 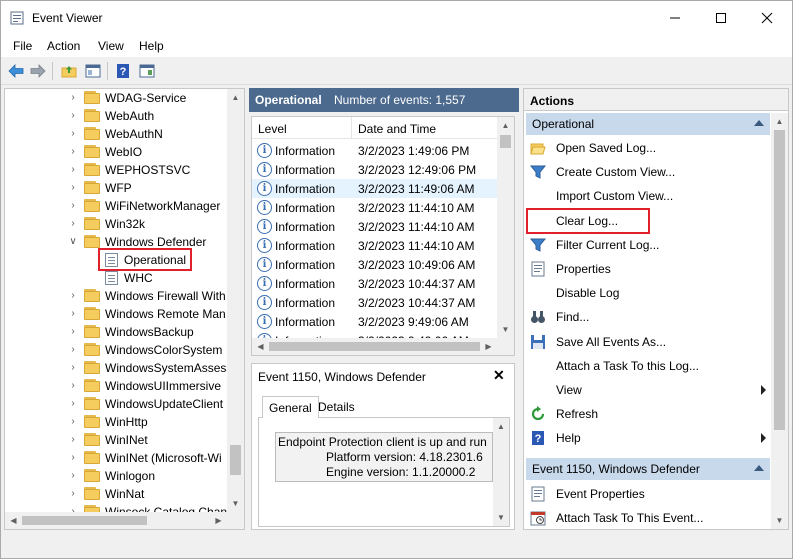 What do you see at coordinates (374, 169) in the screenshot?
I see `event-row: i Information 3/2/2023 12:49:06 PM` at bounding box center [374, 169].